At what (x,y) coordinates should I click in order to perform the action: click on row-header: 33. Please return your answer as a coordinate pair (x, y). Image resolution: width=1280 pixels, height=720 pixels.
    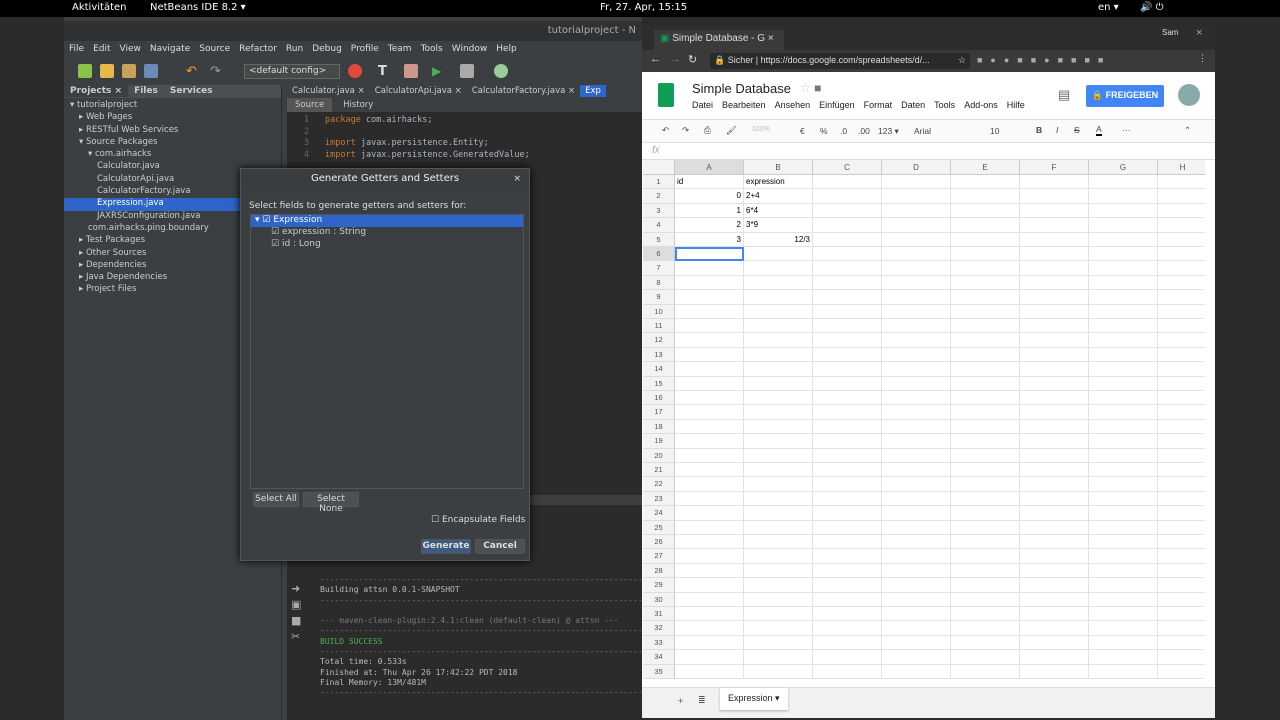
    Looking at the image, I should click on (659, 643).